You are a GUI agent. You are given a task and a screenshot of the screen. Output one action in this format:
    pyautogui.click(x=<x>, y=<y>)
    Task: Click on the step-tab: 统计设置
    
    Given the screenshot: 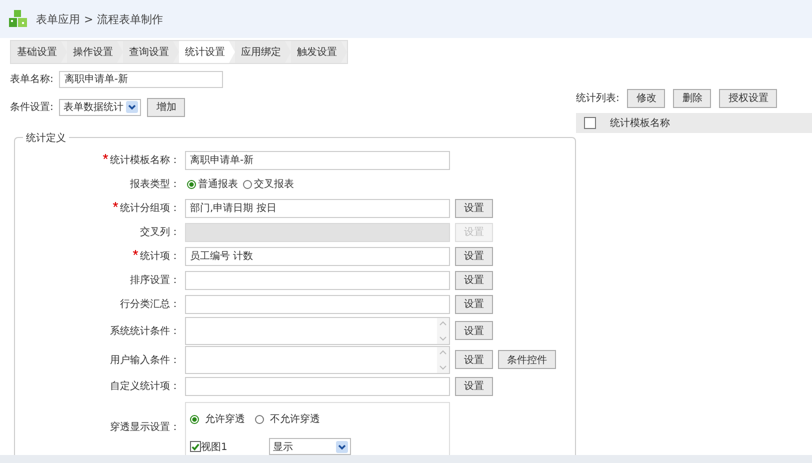 What is the action you would take?
    pyautogui.click(x=207, y=52)
    